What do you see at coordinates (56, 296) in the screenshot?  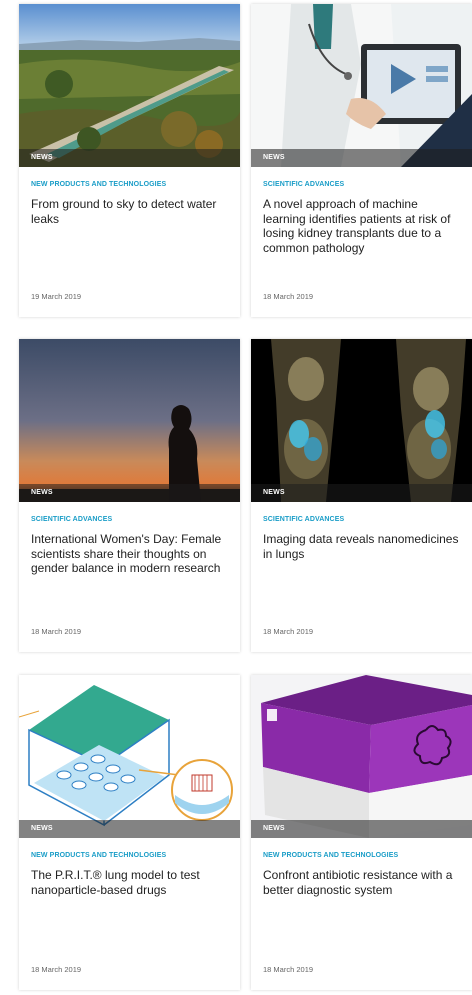 I see `card-date: 19 March 2019` at bounding box center [56, 296].